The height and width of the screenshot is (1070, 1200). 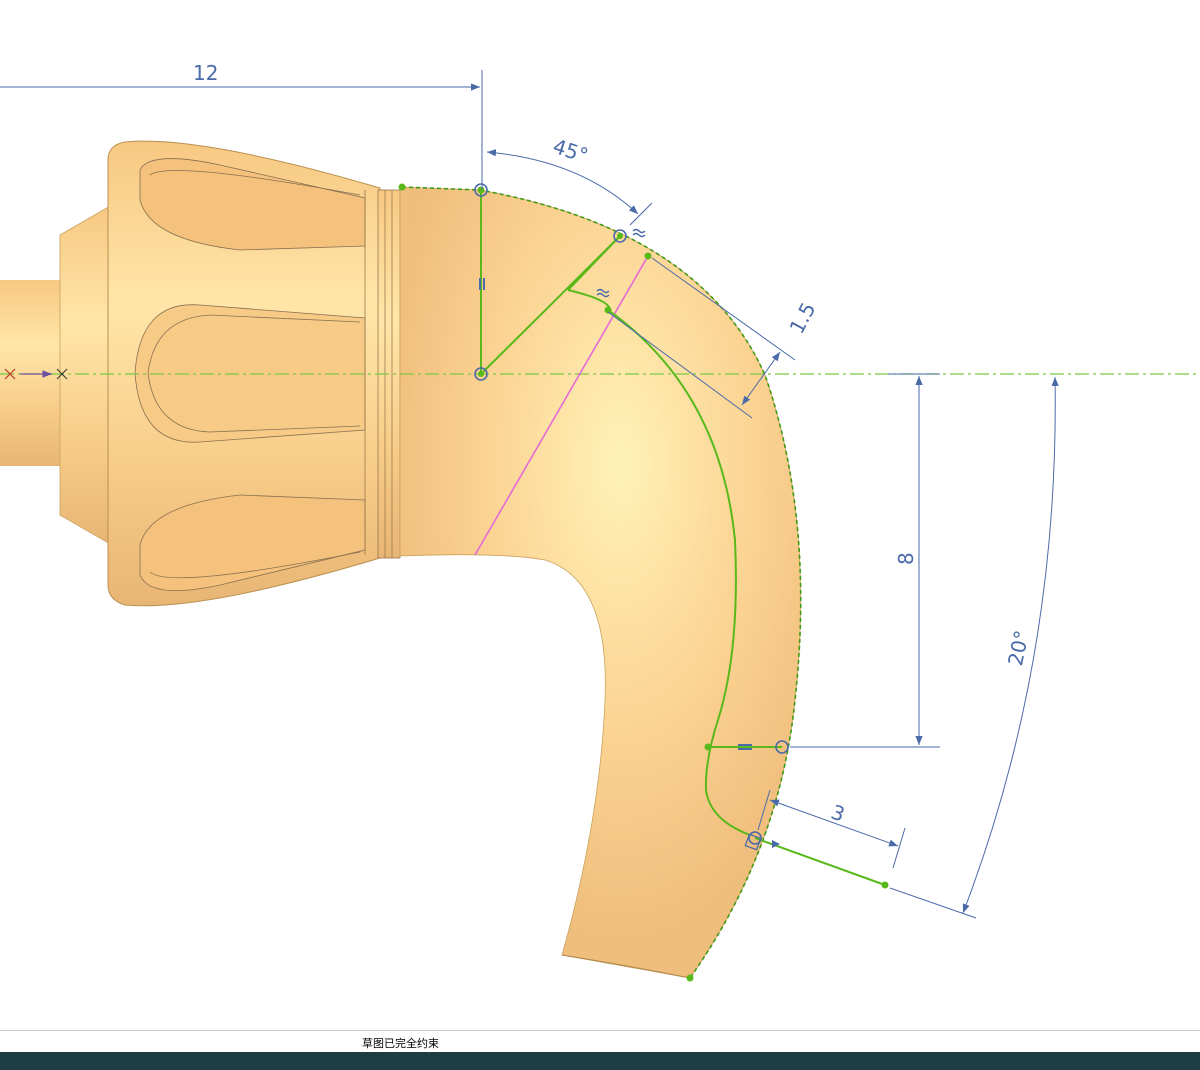 What do you see at coordinates (802, 317) in the screenshot?
I see `dimension-1-5-label: 1.5` at bounding box center [802, 317].